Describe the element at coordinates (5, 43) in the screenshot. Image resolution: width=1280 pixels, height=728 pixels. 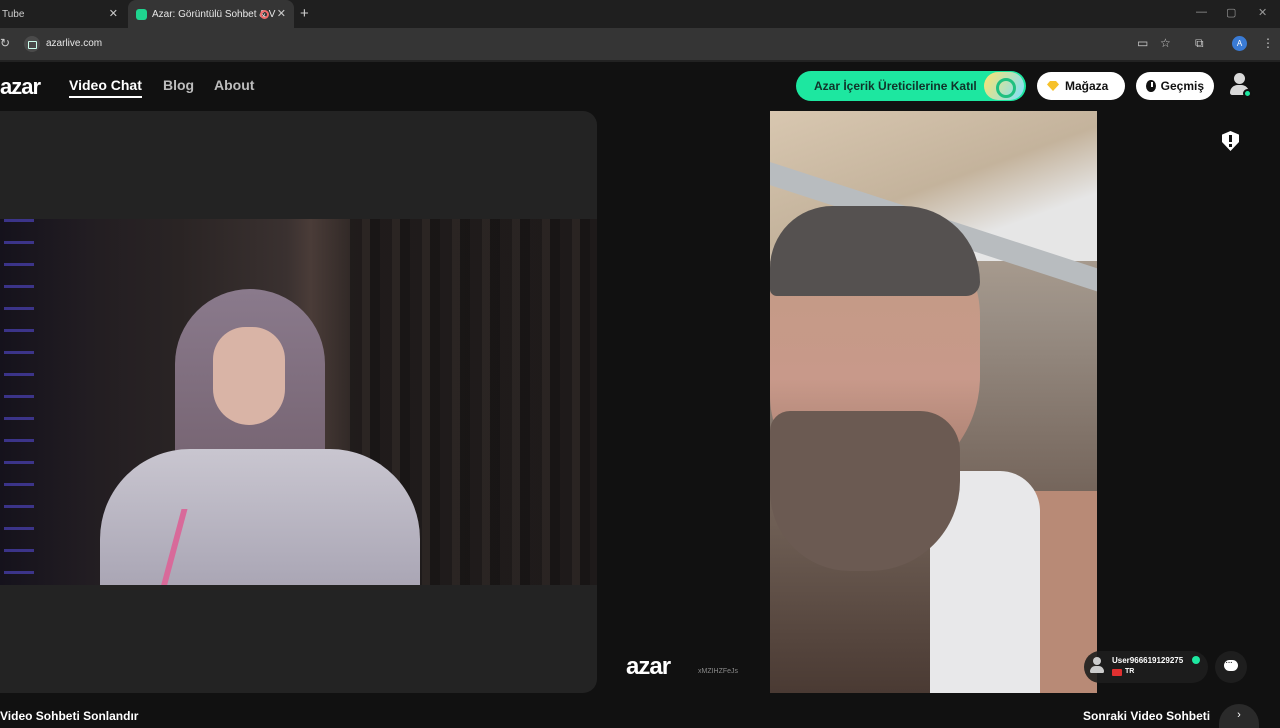
I see `reload-icon: ↻` at that location.